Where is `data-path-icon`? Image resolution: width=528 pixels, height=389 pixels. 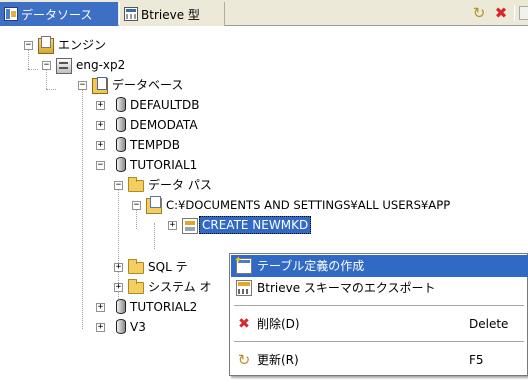
data-path-icon is located at coordinates (154, 205).